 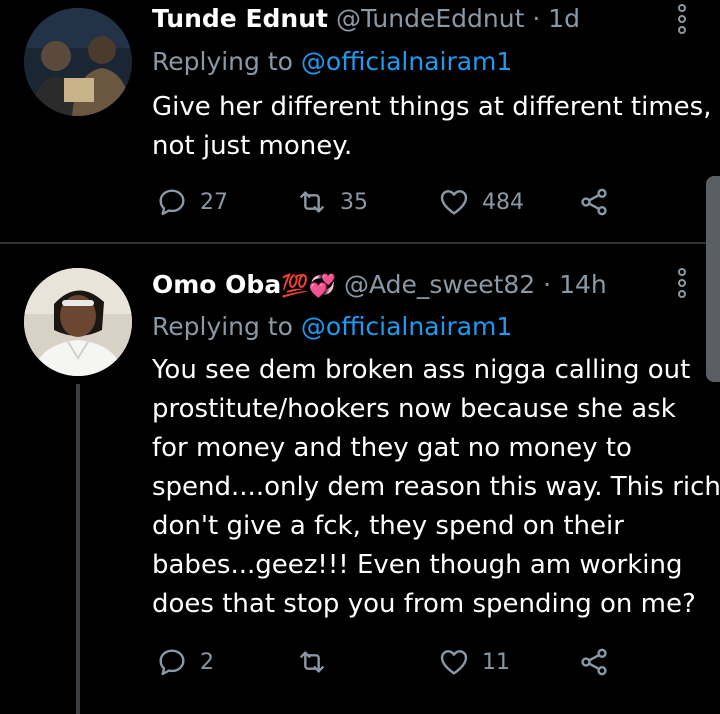 I want to click on thread-line, so click(x=78, y=549).